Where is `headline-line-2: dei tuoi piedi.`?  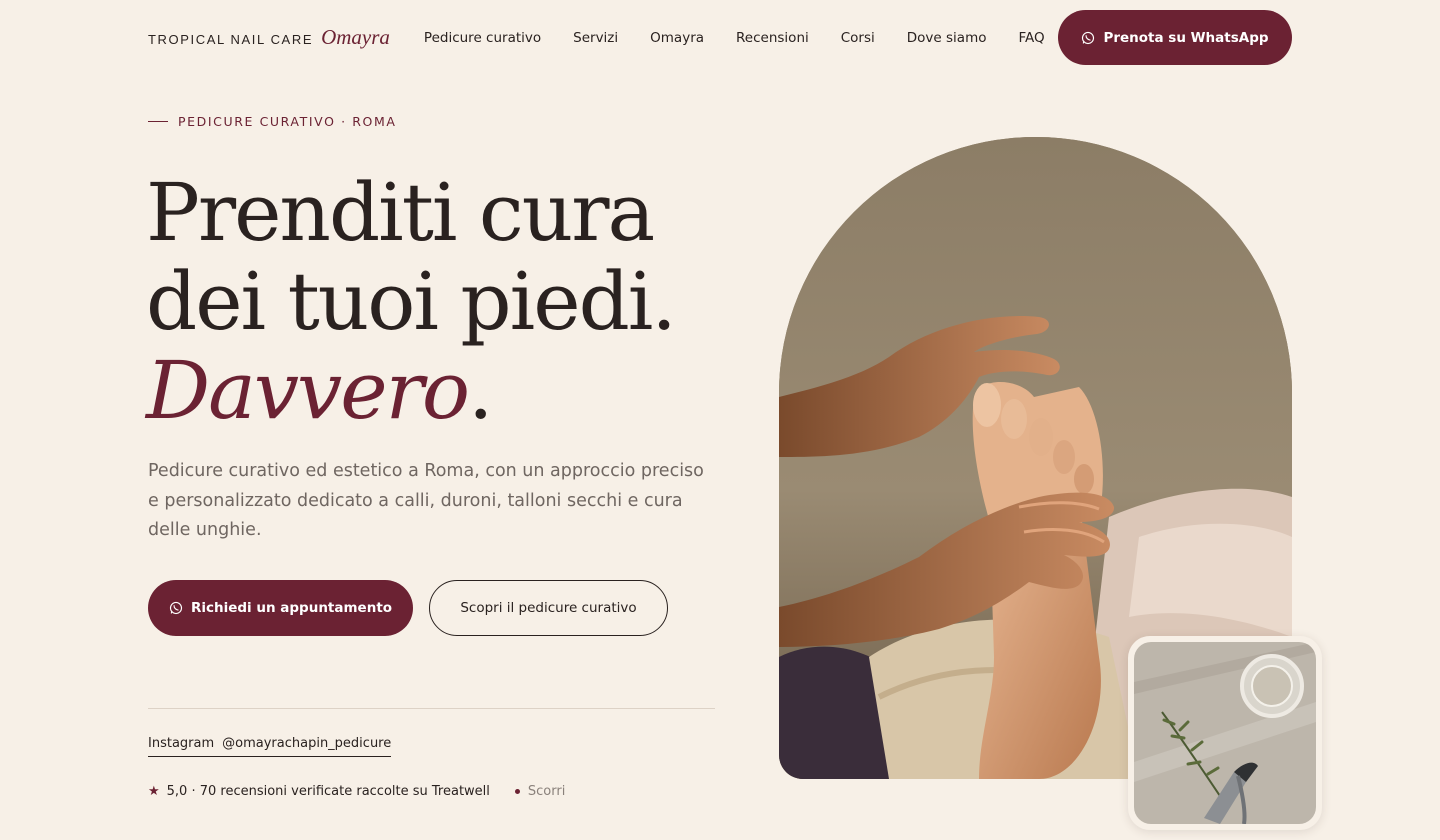
headline-line-2: dei tuoi piedi. is located at coordinates (411, 301).